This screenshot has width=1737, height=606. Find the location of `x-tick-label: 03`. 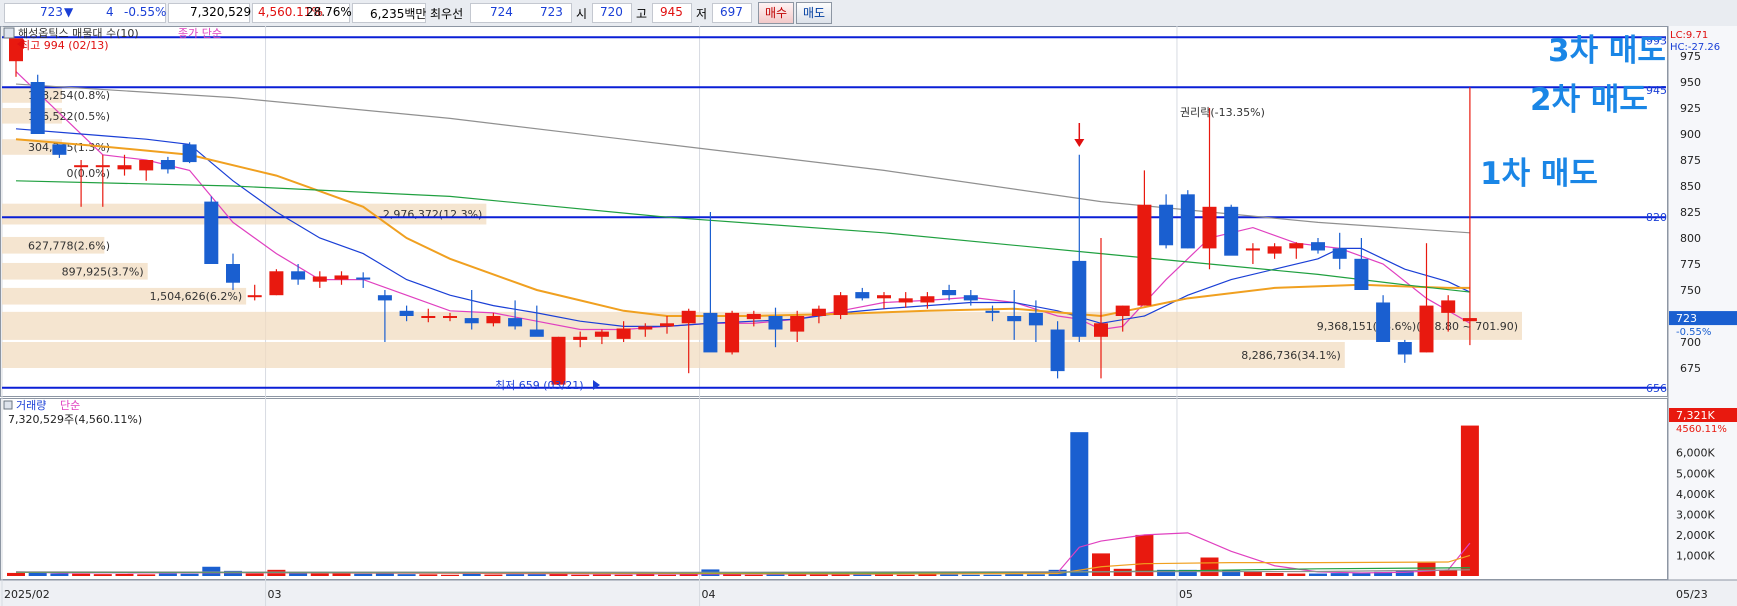

x-tick-label: 03 is located at coordinates (275, 594).